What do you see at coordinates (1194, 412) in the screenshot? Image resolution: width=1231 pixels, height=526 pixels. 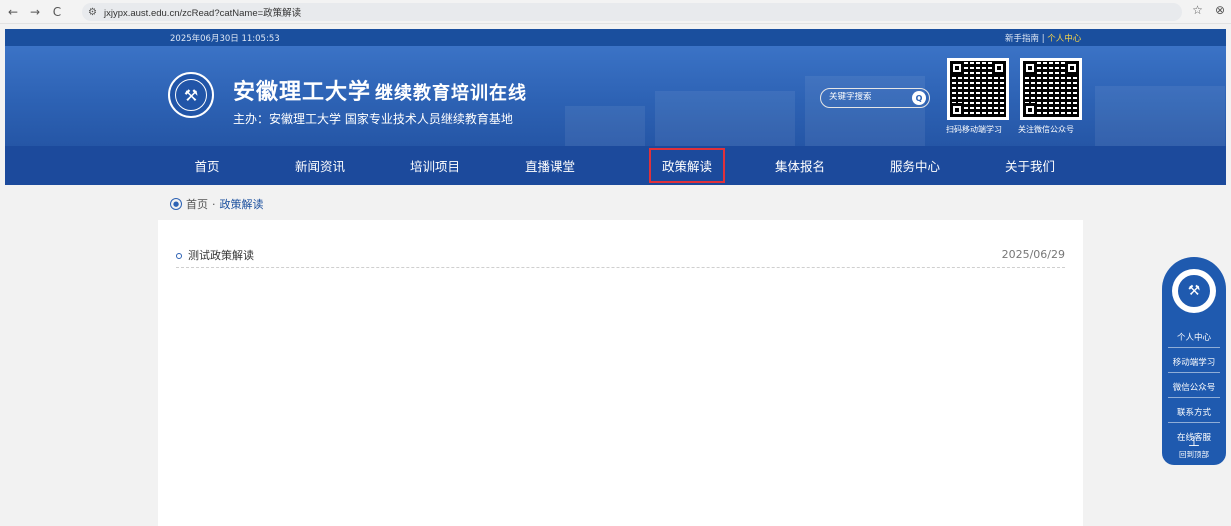 I see `side-item-contact: 联系方式` at bounding box center [1194, 412].